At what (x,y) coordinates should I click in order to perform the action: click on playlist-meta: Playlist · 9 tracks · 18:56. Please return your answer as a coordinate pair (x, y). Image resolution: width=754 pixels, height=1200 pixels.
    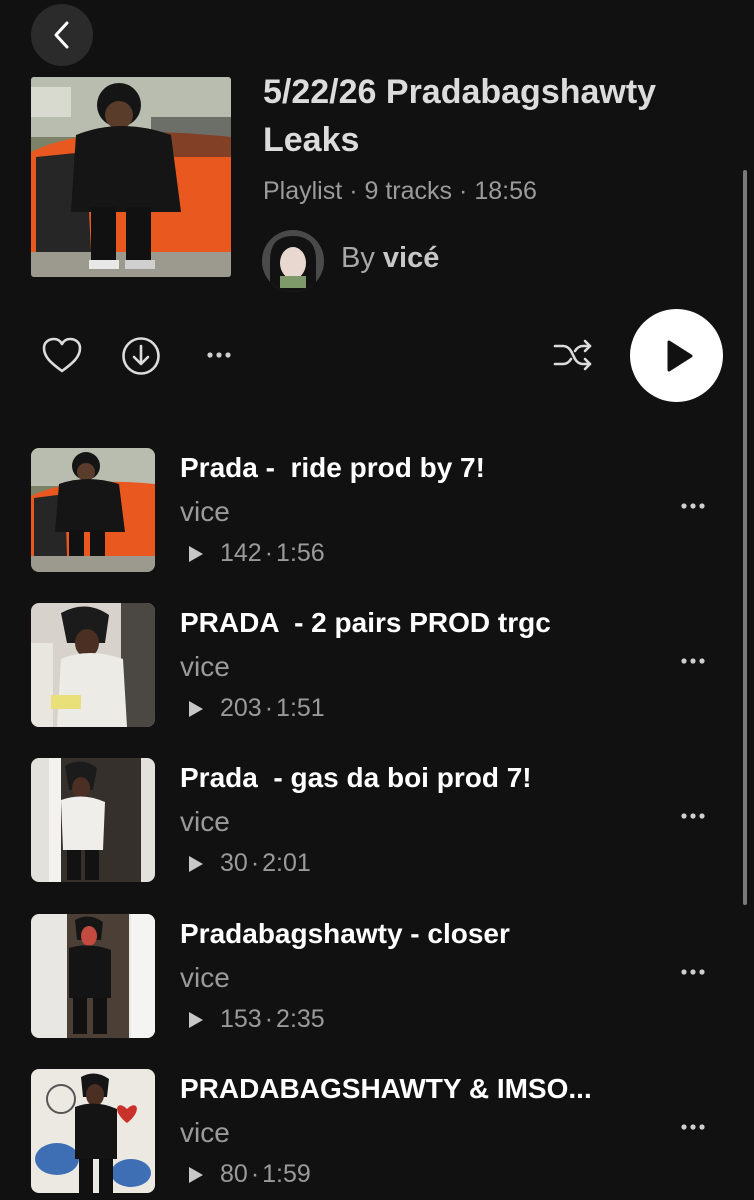
    Looking at the image, I should click on (400, 191).